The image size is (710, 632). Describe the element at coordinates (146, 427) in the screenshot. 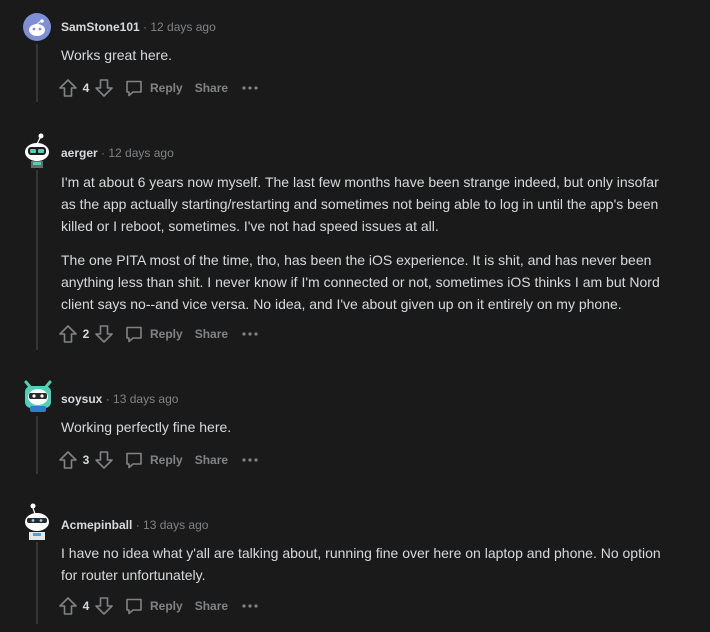

I see `comment-paragraph: Working perfectly fine here.` at that location.